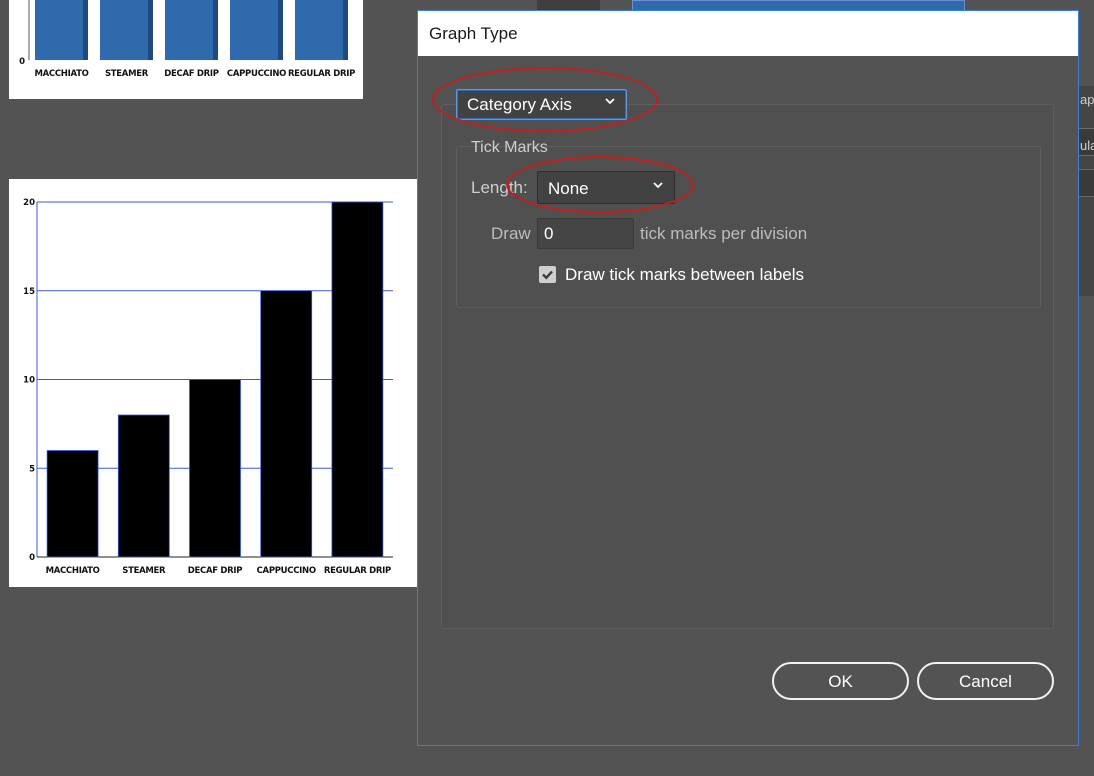 The width and height of the screenshot is (1094, 776). Describe the element at coordinates (61, 74) in the screenshot. I see `top-category-label: MACCHIATO` at that location.